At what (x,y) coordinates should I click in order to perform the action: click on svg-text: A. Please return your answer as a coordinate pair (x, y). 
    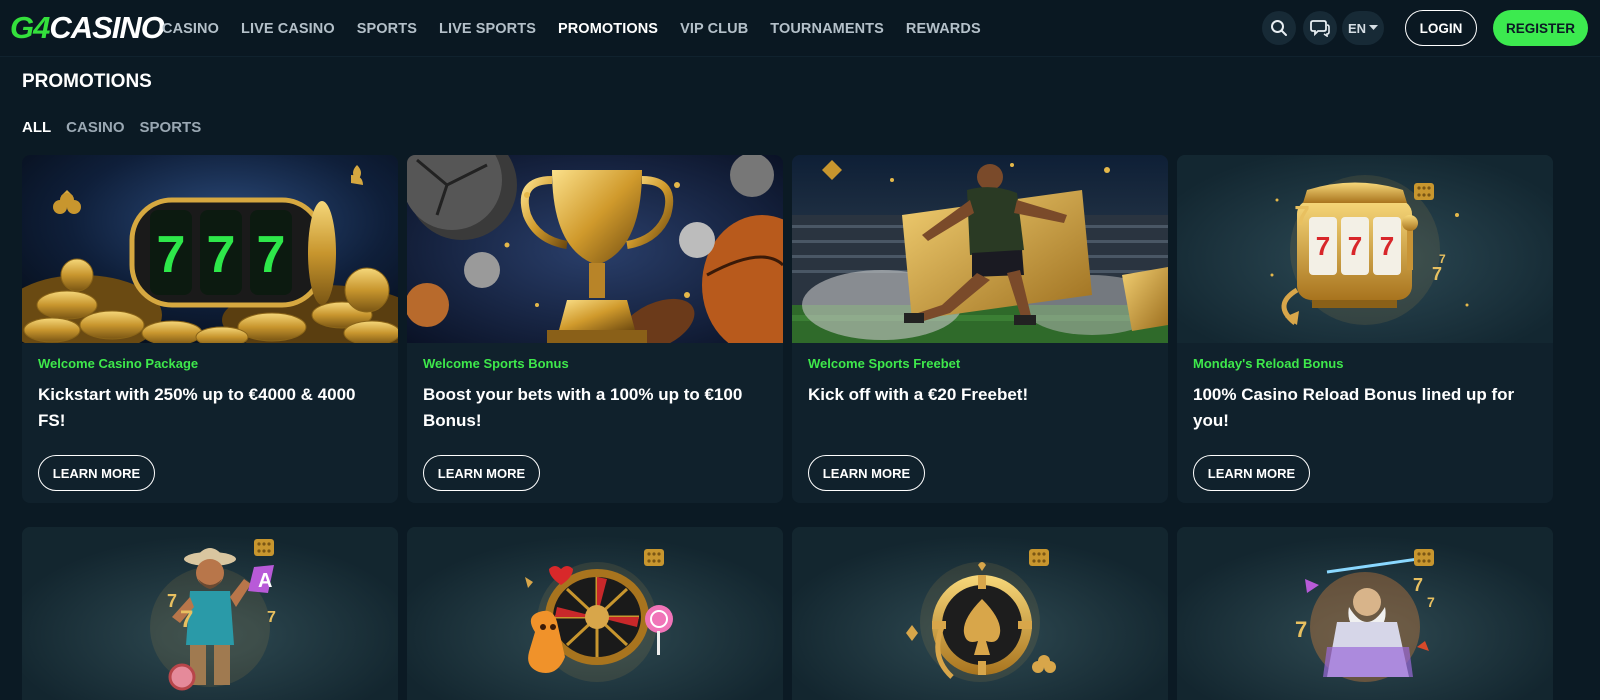
    Looking at the image, I should click on (265, 581).